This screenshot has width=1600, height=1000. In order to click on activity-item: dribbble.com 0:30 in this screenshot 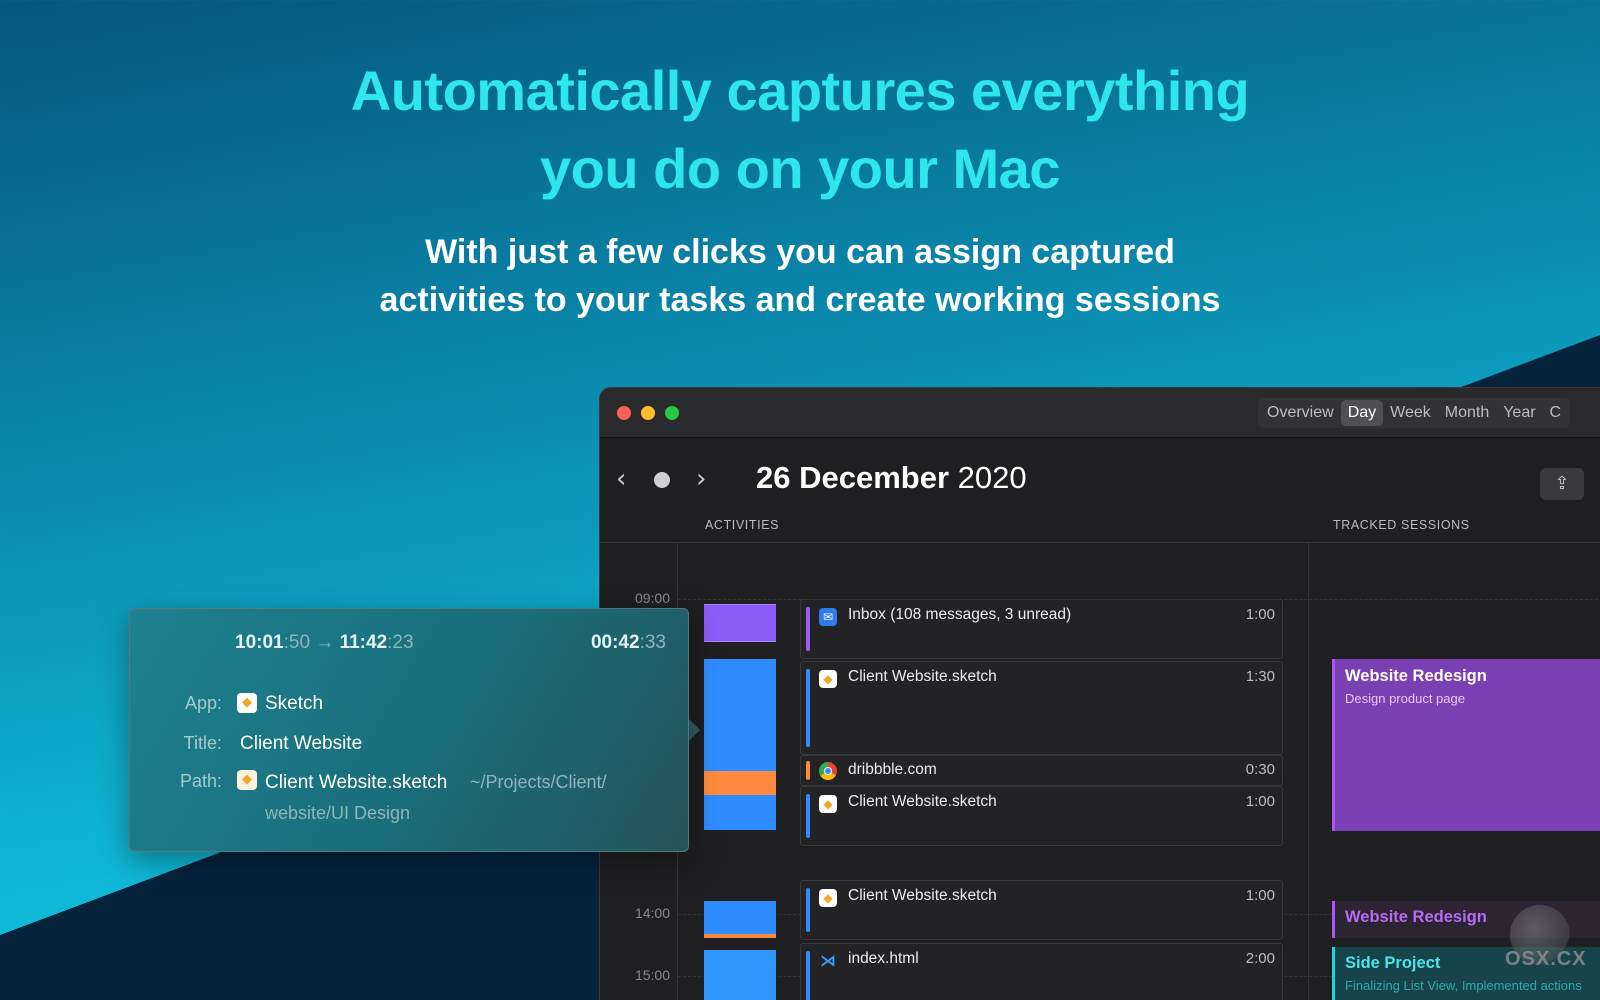, I will do `click(1041, 770)`.